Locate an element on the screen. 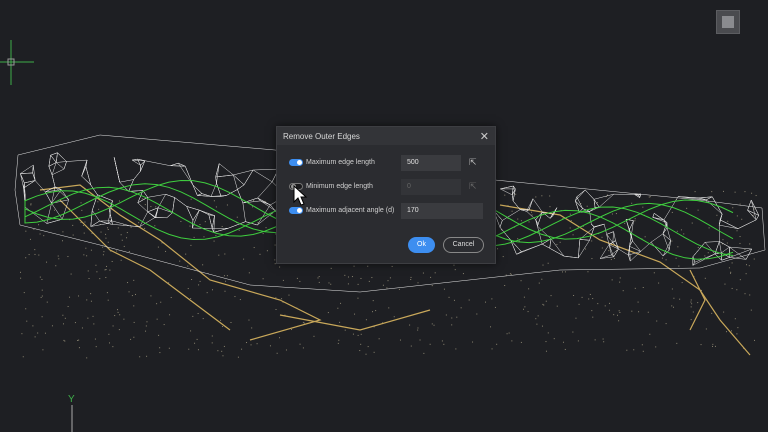 The height and width of the screenshot is (432, 768). cancel-button: Cancel is located at coordinates (463, 245).